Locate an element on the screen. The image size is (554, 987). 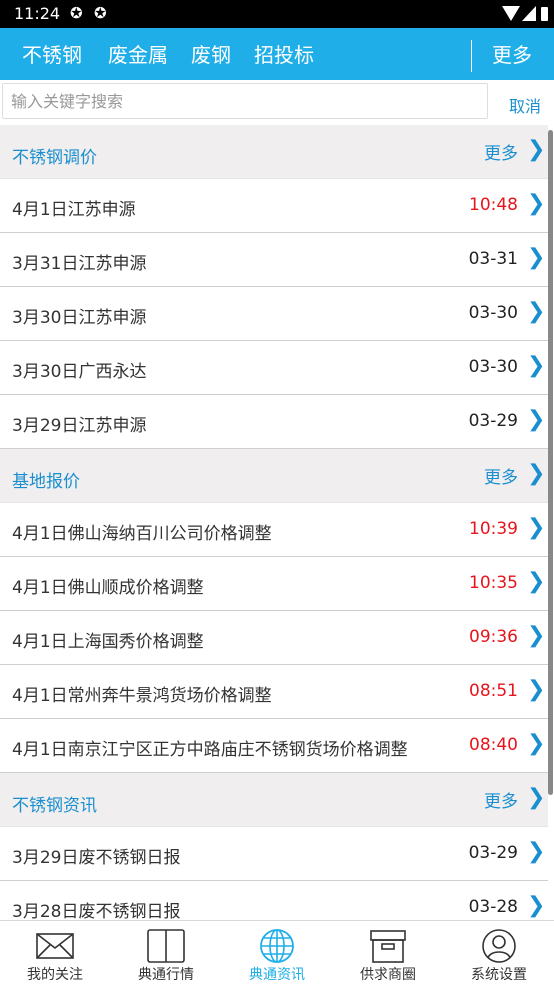
top-nav: 不锈钢 废金属 废钢 招投标 更多 is located at coordinates (277, 54).